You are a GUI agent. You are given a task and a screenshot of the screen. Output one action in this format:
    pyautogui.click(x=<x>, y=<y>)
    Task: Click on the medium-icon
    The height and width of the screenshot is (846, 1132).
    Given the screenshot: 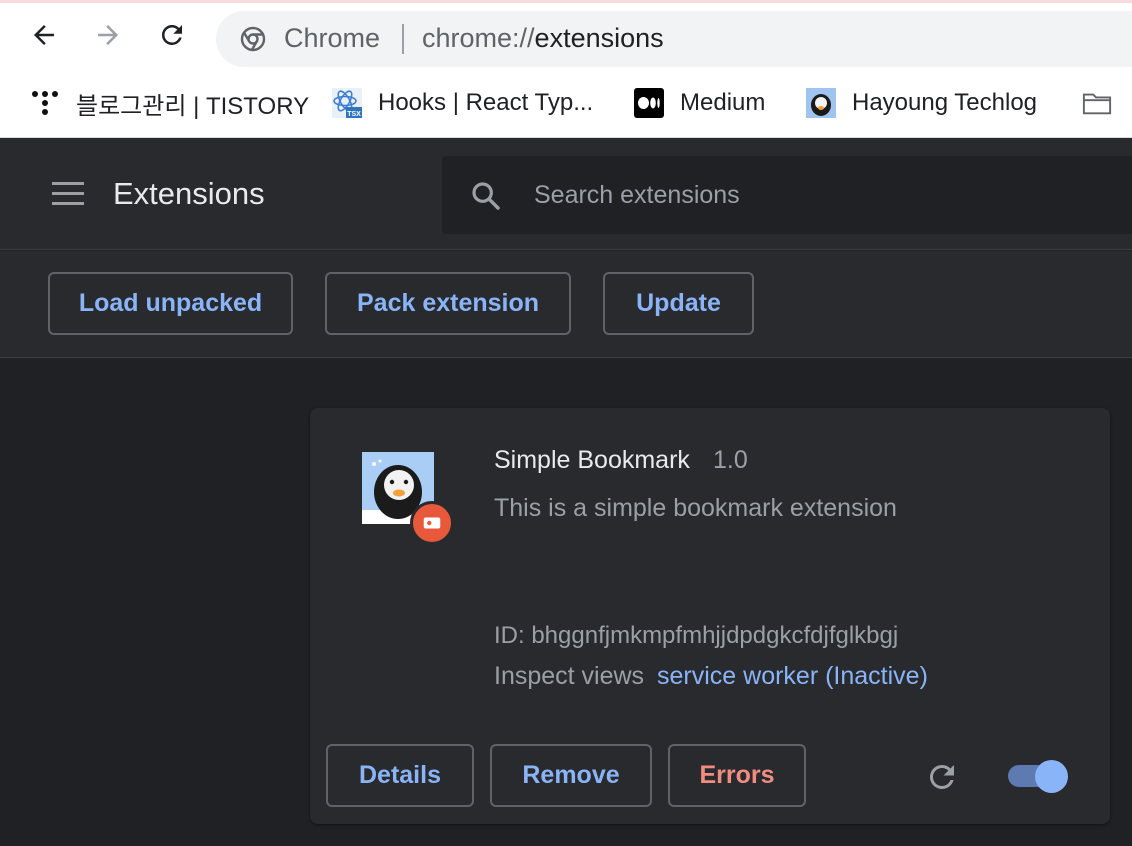 What is the action you would take?
    pyautogui.click(x=649, y=103)
    